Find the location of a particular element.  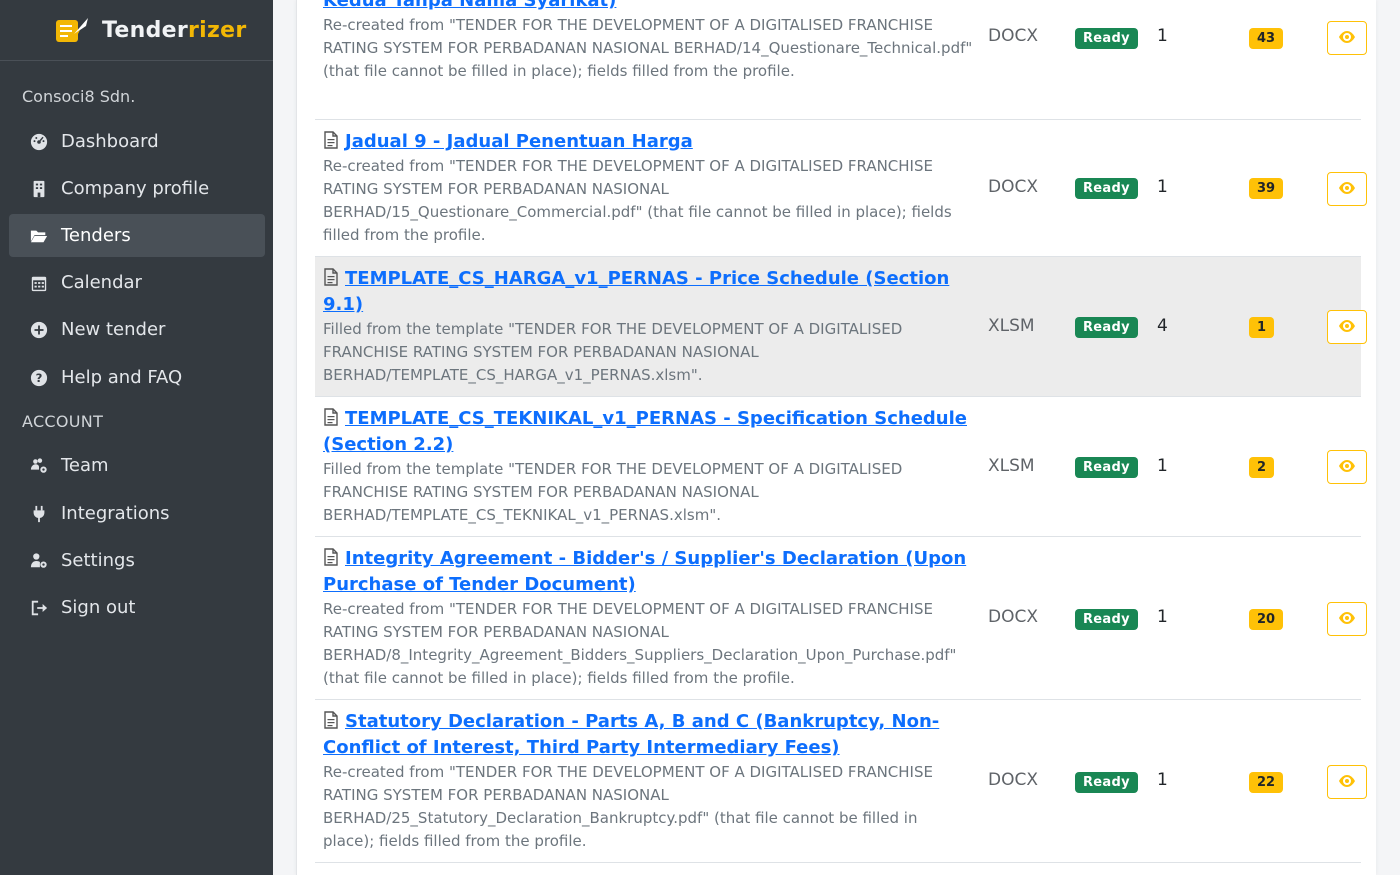

sidebar-item-label: Help and FAQ is located at coordinates (122, 377).